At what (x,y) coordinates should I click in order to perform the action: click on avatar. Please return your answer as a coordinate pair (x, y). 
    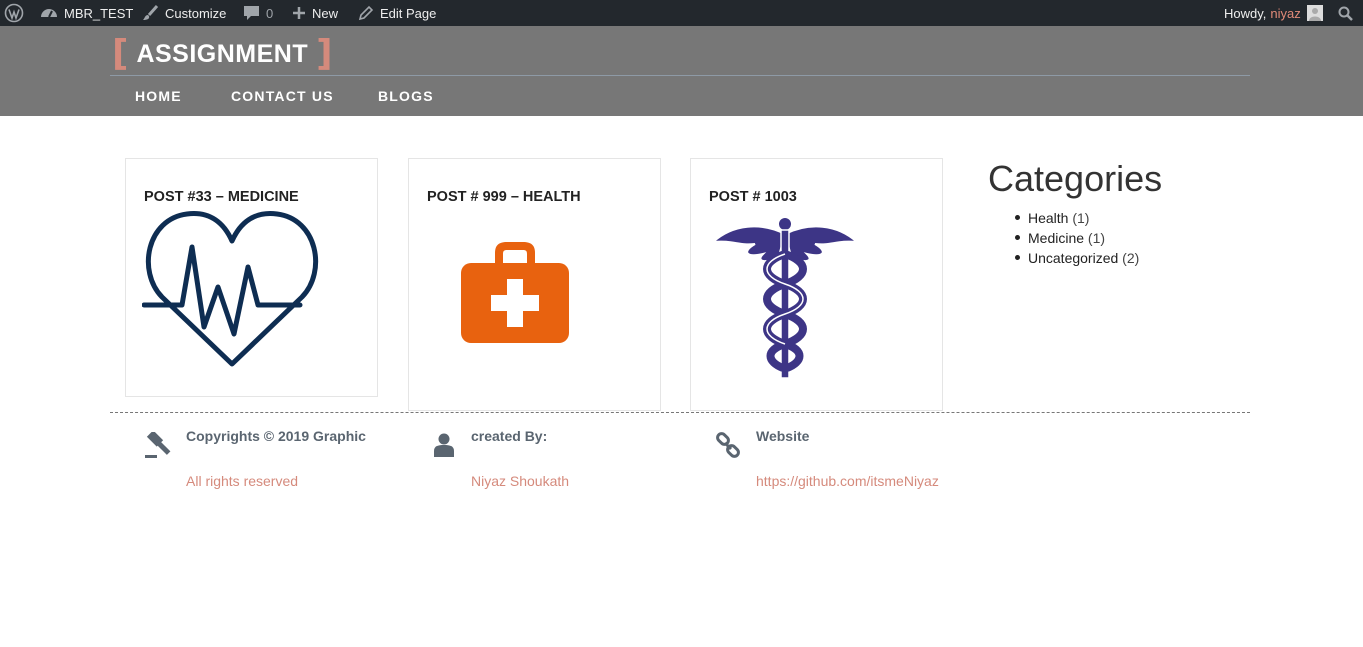
    Looking at the image, I should click on (1314, 13).